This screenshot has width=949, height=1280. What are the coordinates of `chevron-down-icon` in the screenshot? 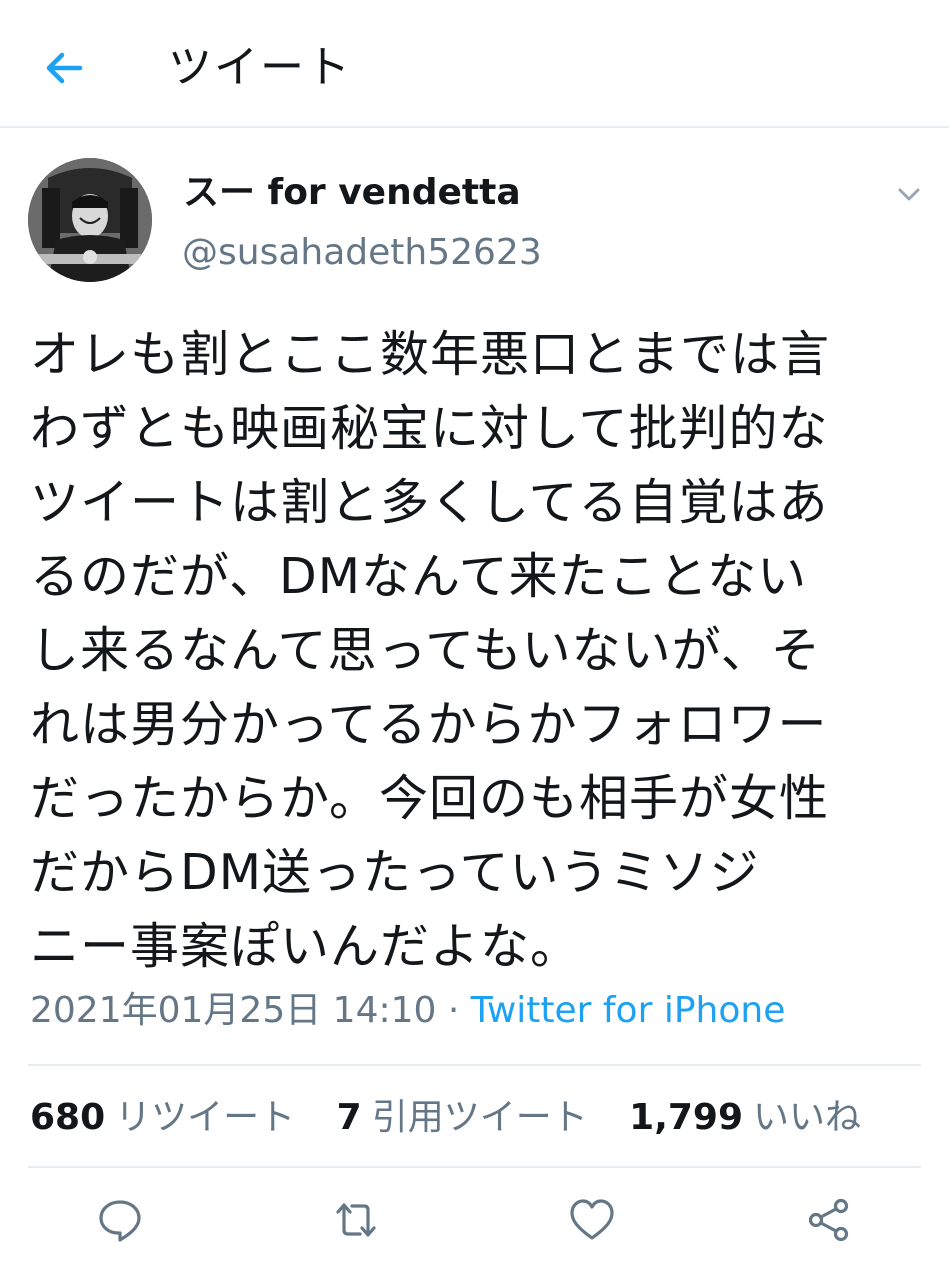 It's located at (909, 194).